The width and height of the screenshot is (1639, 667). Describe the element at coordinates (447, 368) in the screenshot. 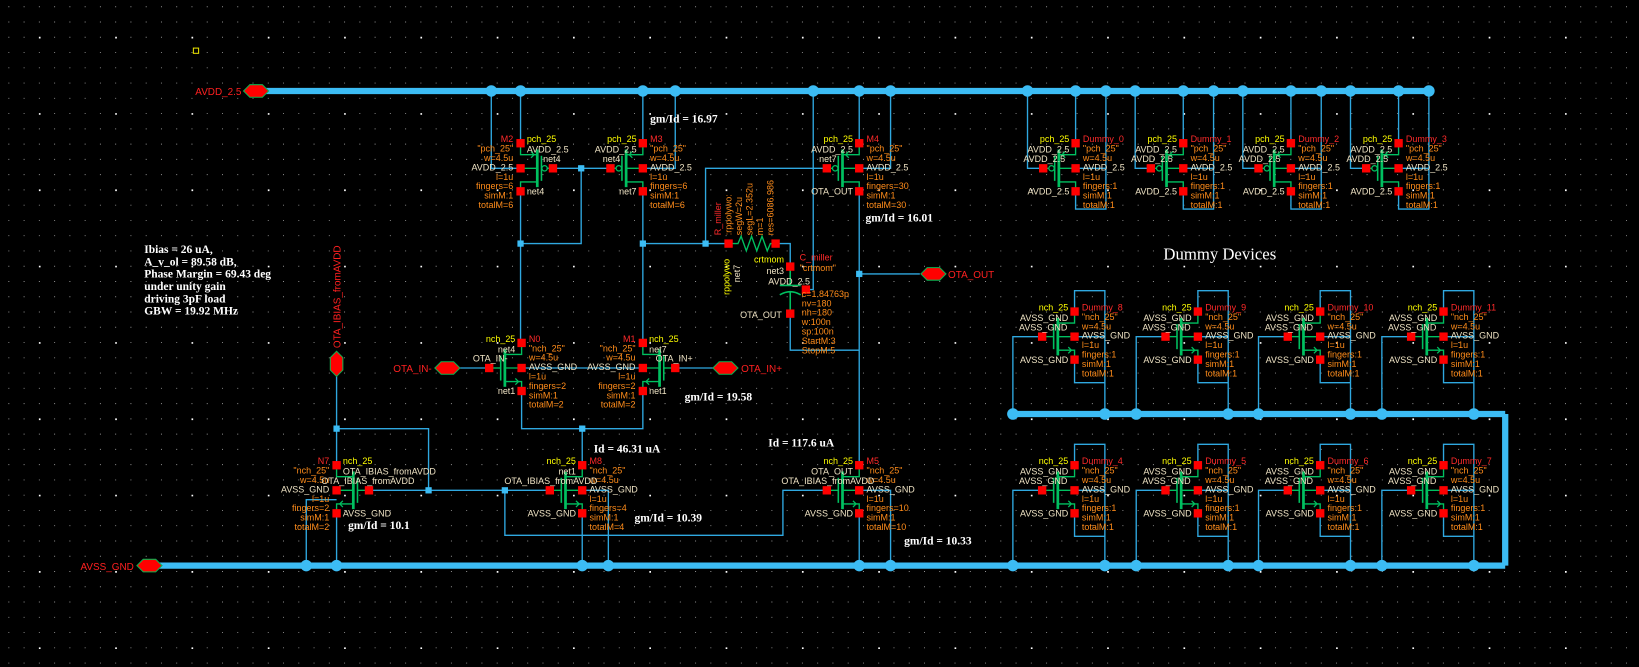

I see `pin-ota-in-minus` at that location.